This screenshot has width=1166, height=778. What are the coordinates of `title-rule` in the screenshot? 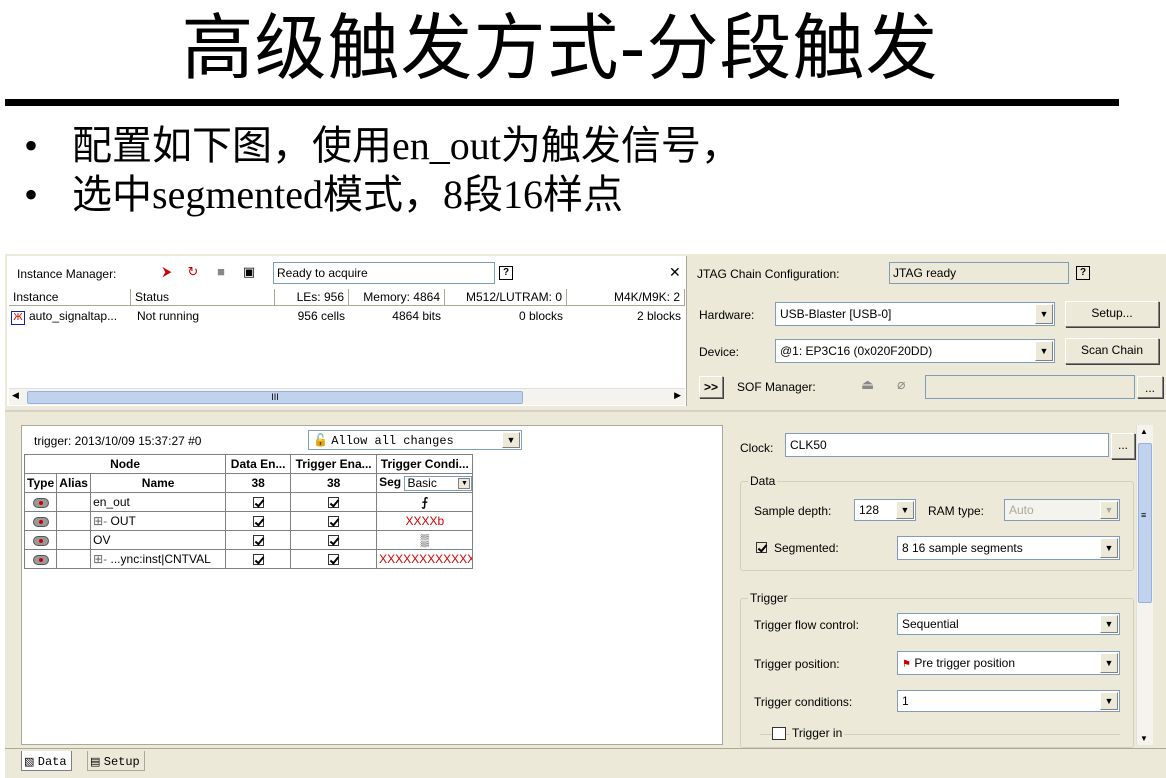 It's located at (562, 102).